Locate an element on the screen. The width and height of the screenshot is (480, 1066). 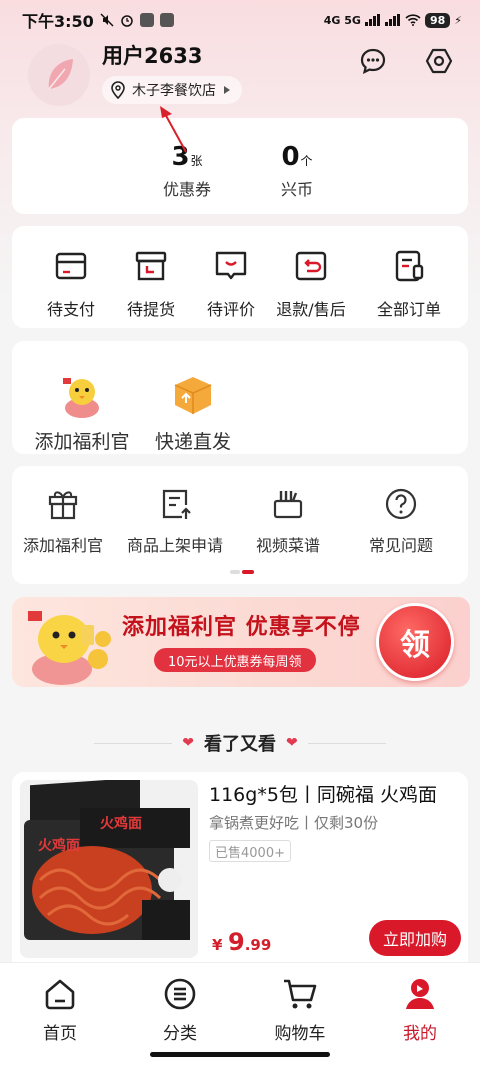
add-to-cart-button: 立即加购 is located at coordinates (415, 938).